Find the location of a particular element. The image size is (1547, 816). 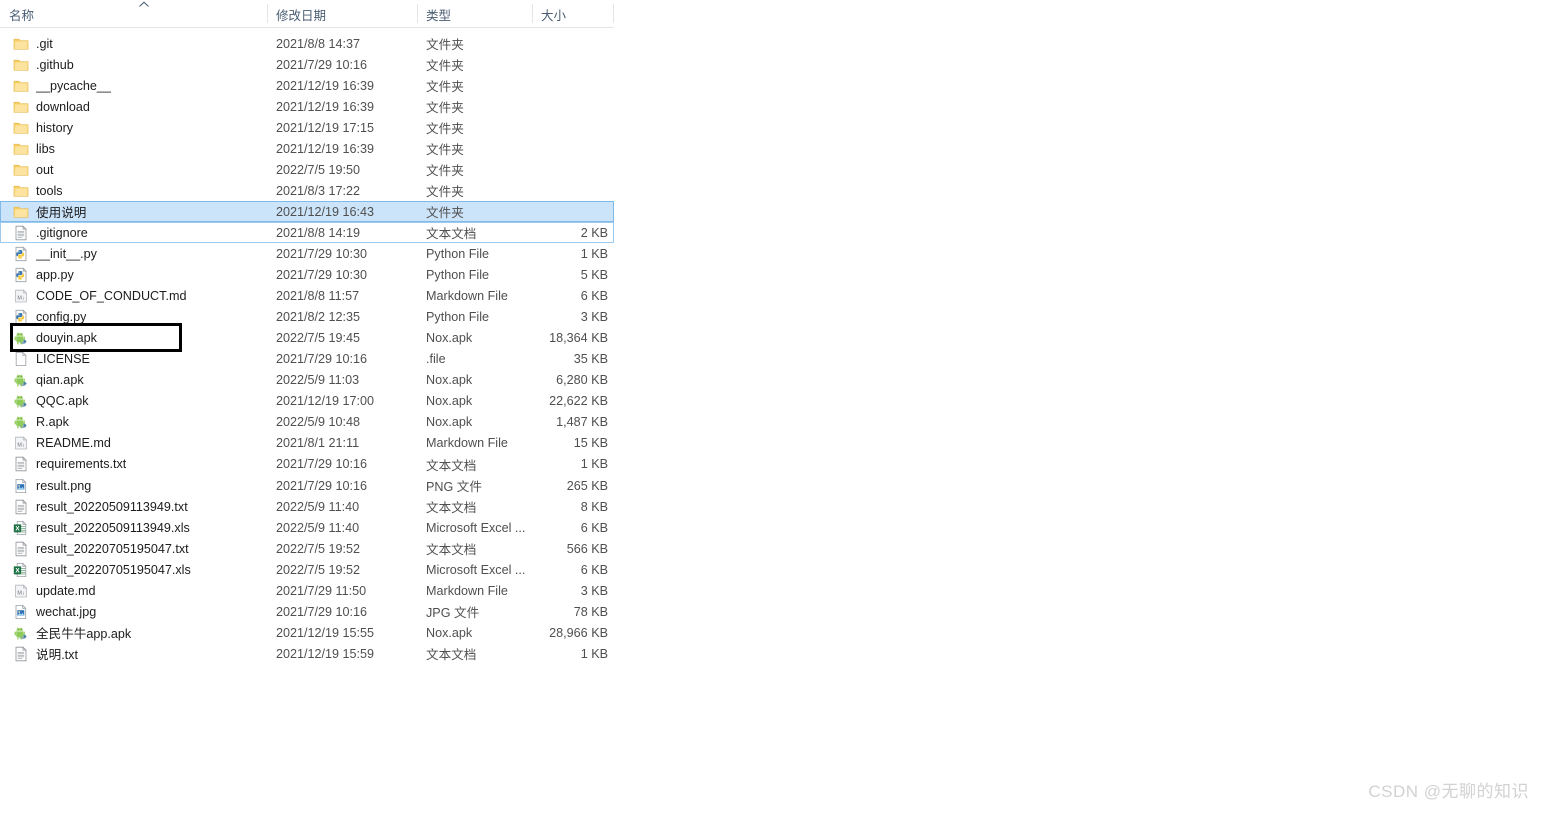

file-name-cell: out is located at coordinates (133, 170).